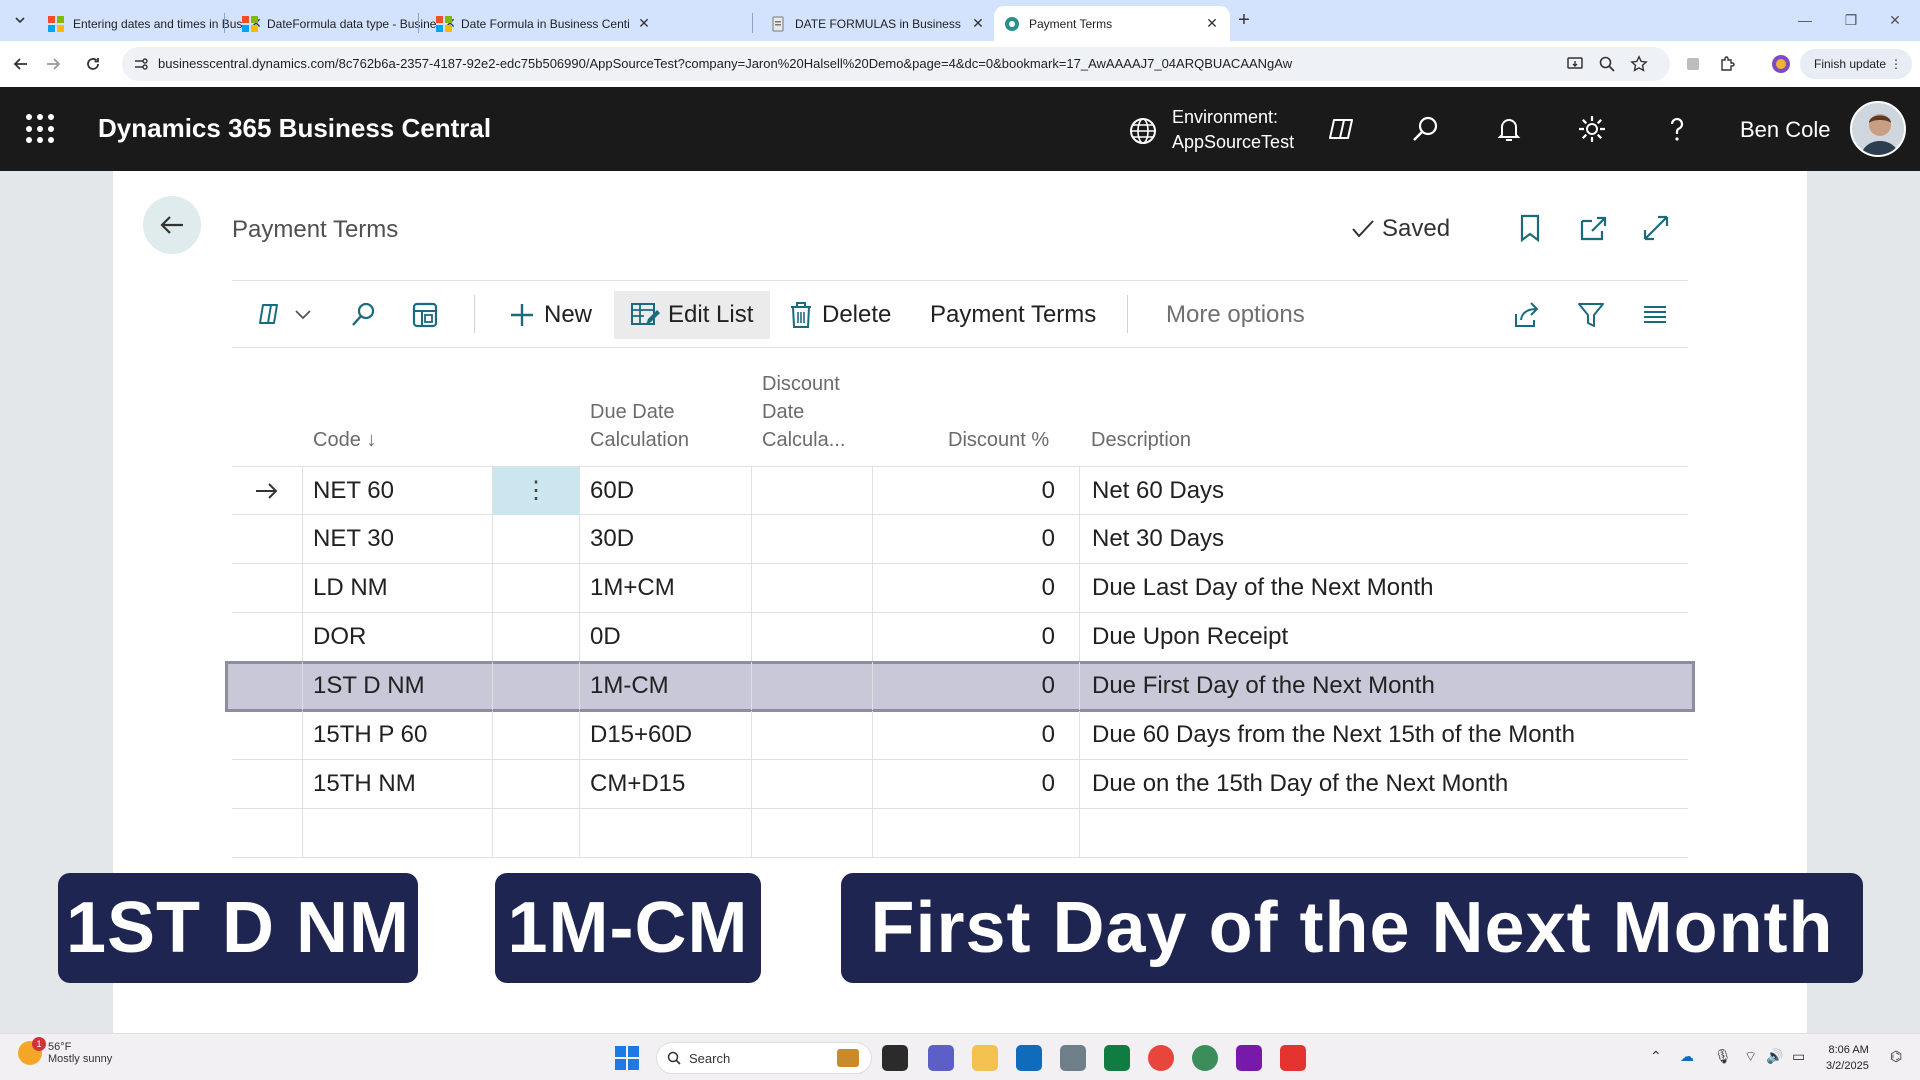 The image size is (1920, 1080). I want to click on back-nav-icon, so click(21, 64).